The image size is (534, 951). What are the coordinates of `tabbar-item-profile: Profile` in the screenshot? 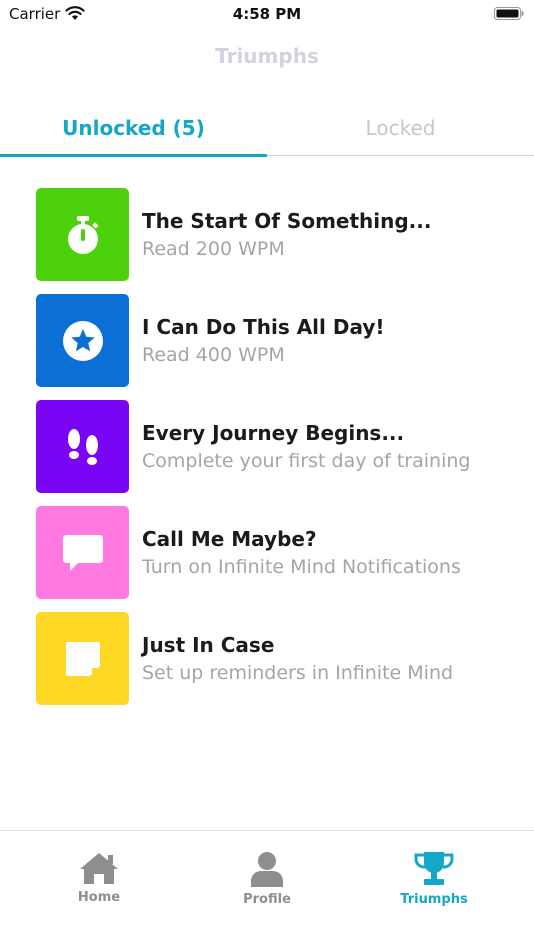 It's located at (267, 879).